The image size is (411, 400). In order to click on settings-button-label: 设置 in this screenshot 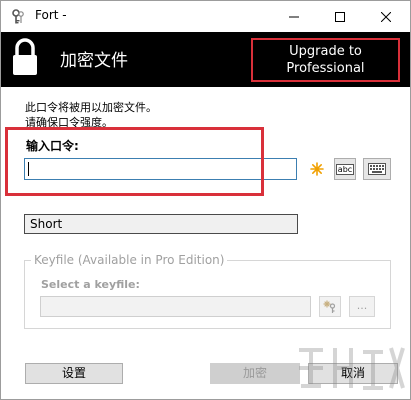, I will do `click(73, 373)`.